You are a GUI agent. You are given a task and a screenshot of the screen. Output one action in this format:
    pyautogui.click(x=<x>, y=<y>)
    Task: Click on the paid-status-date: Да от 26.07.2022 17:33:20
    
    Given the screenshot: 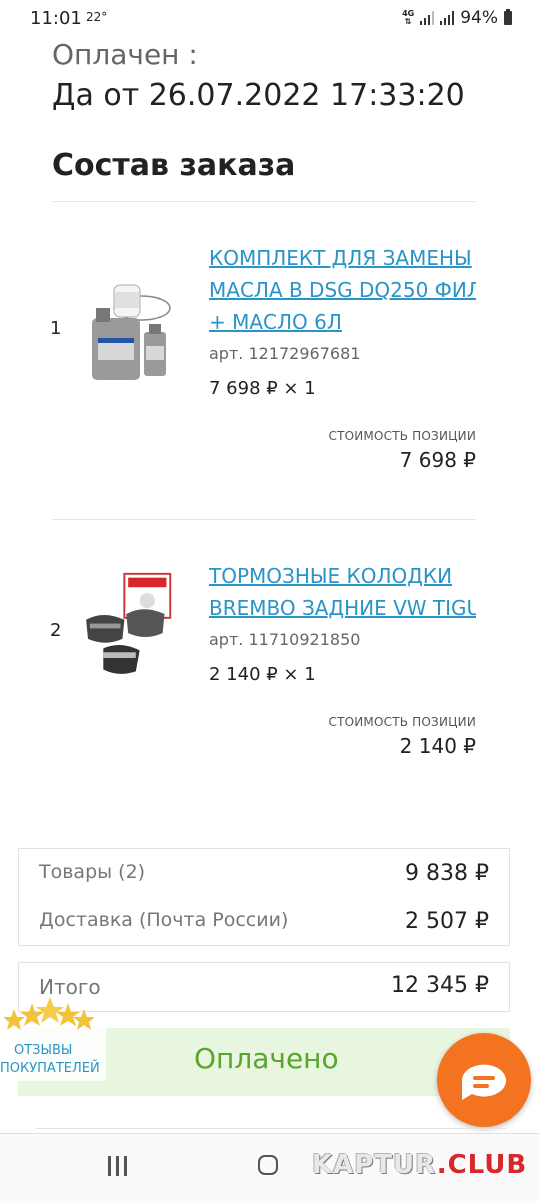 What is the action you would take?
    pyautogui.click(x=258, y=95)
    